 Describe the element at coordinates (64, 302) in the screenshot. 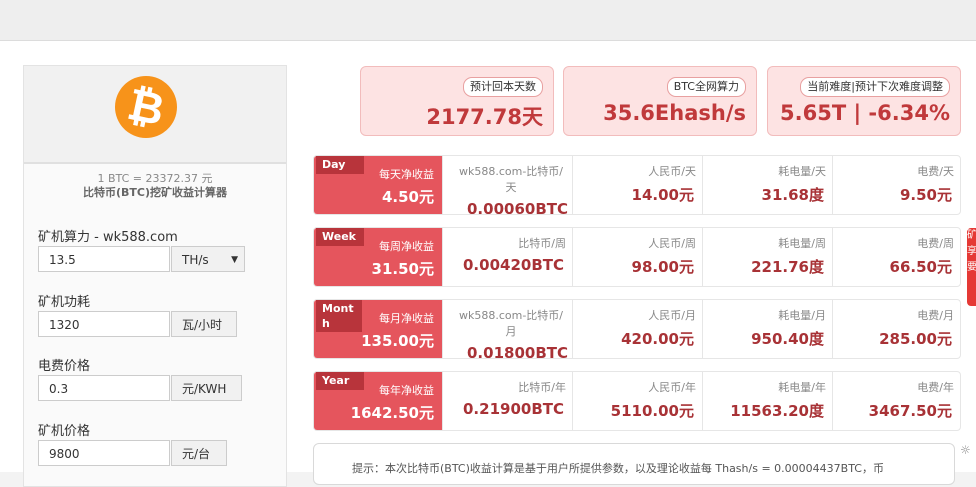

I see `power-label: 矿机功耗` at that location.